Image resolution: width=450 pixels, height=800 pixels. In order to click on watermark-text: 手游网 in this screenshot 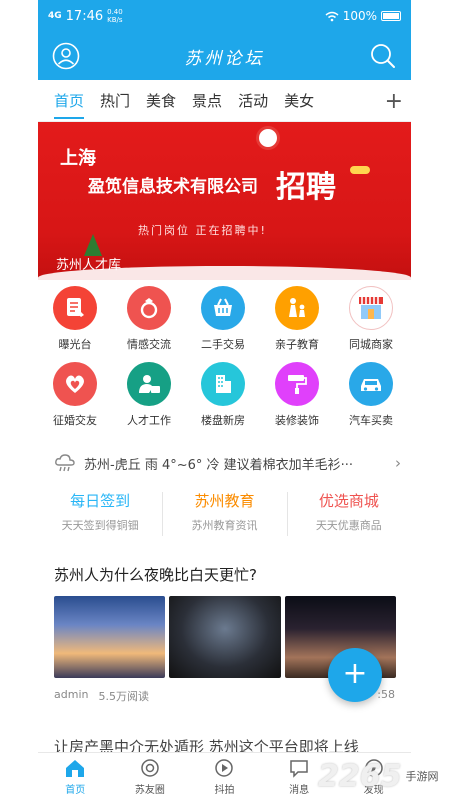, I will do `click(422, 776)`.